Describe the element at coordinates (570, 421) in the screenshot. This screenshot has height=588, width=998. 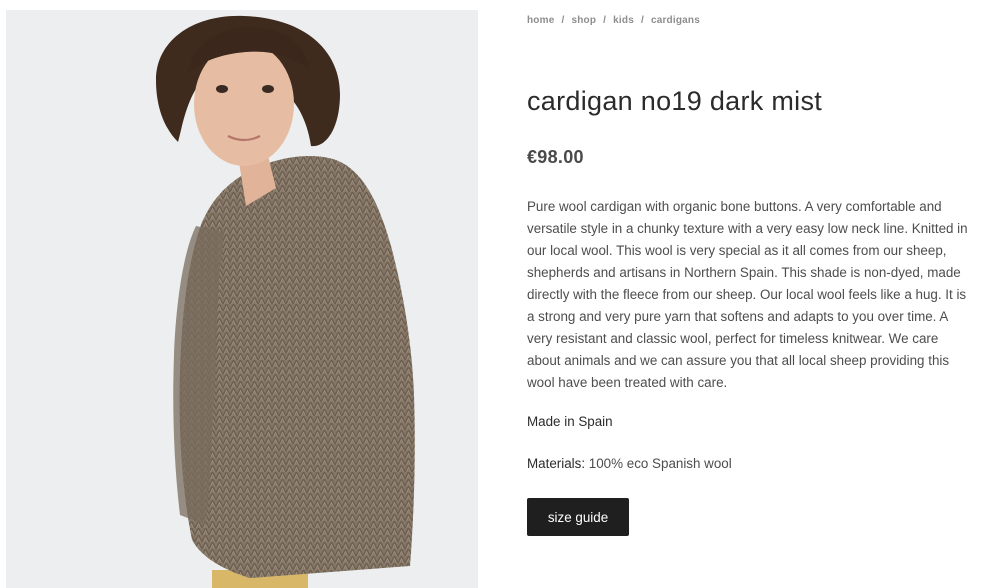
I see `made-in-label: Made in Spain` at that location.